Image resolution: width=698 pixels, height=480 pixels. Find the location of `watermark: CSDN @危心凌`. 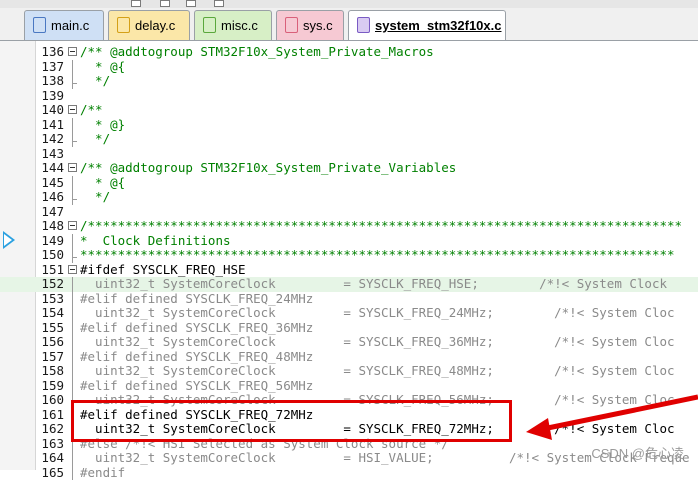

watermark: CSDN @危心凌 is located at coordinates (637, 452).